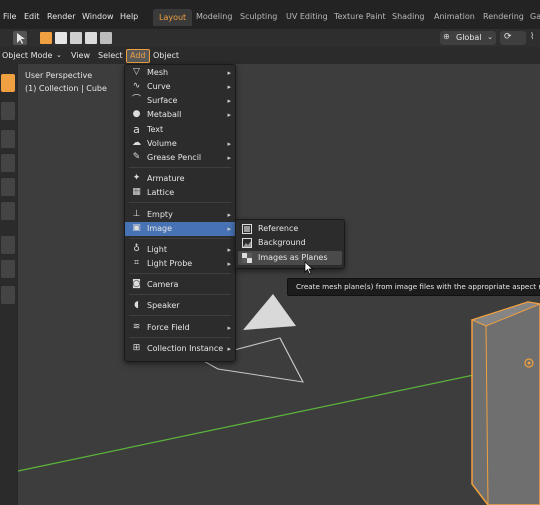  Describe the element at coordinates (180, 179) in the screenshot. I see `add-menu-armature: ✦ Armature` at that location.